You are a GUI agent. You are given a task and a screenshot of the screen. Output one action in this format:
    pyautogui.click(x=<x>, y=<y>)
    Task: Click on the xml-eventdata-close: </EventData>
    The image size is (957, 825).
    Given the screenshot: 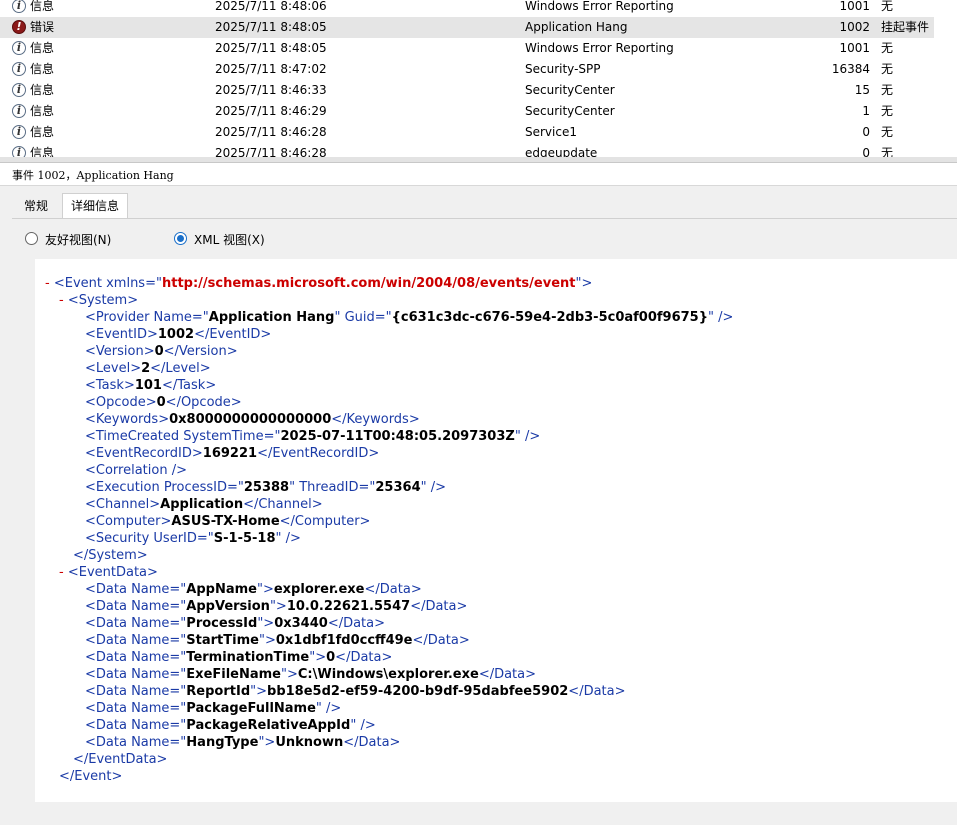 What is the action you would take?
    pyautogui.click(x=120, y=759)
    